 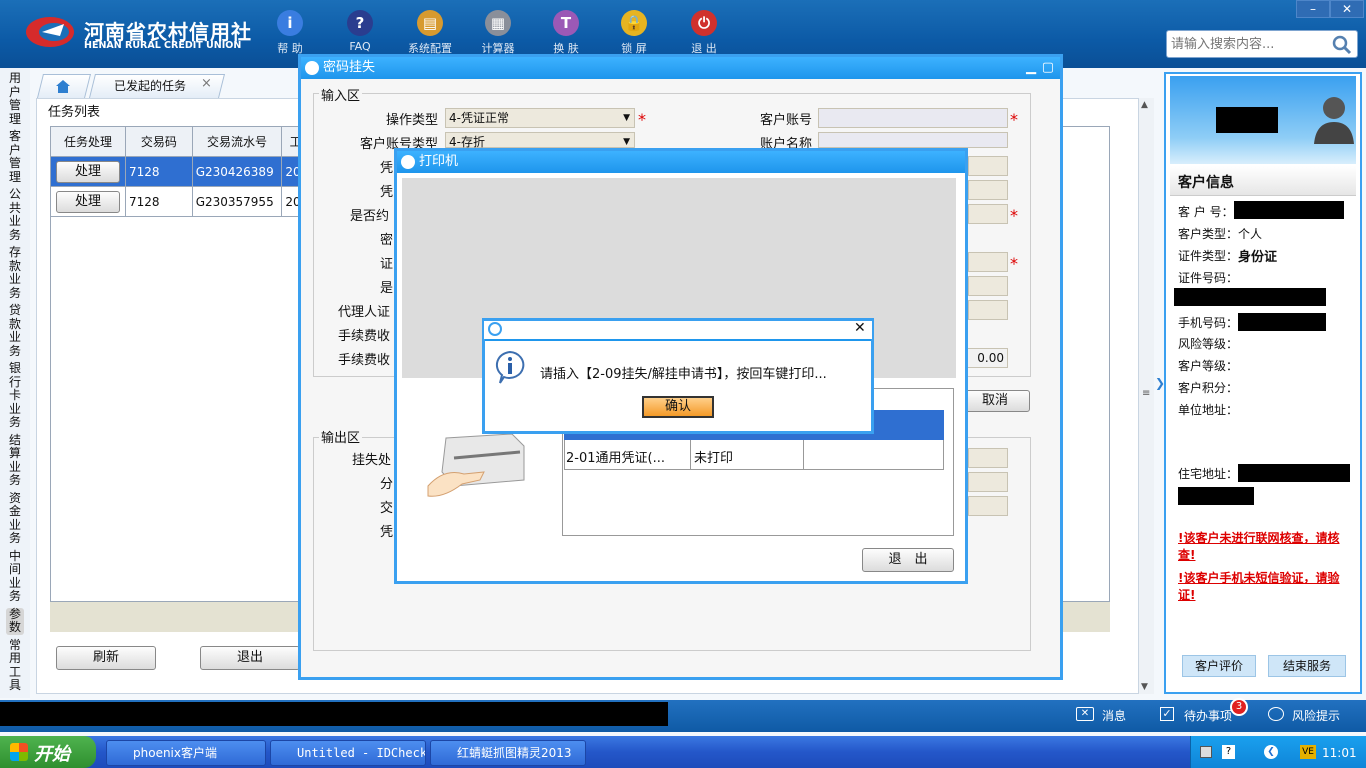 I want to click on chevron-left-icon: ❮, so click(x=1271, y=752).